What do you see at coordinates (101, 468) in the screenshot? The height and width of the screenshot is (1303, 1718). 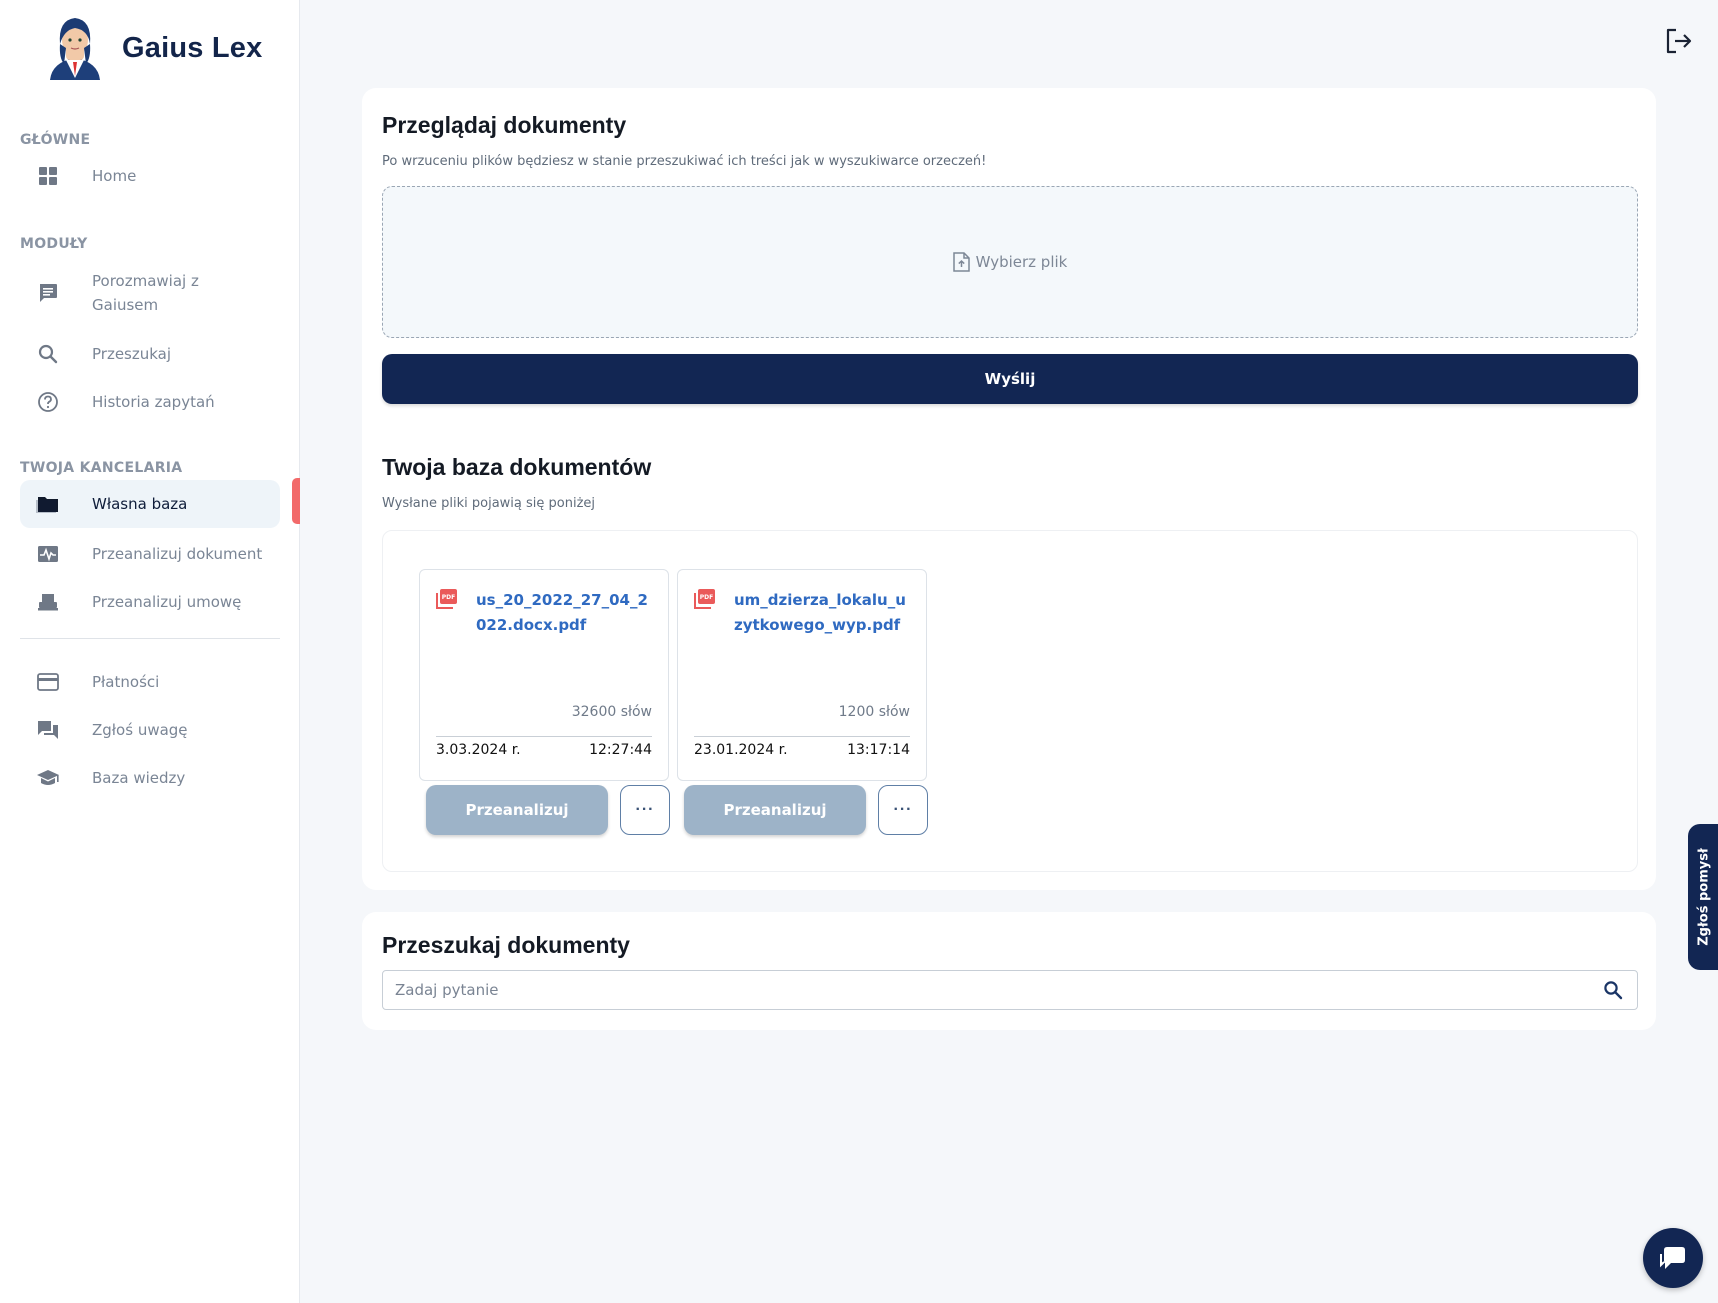 I see `section-title-office: TWOJA KANCELARIA` at bounding box center [101, 468].